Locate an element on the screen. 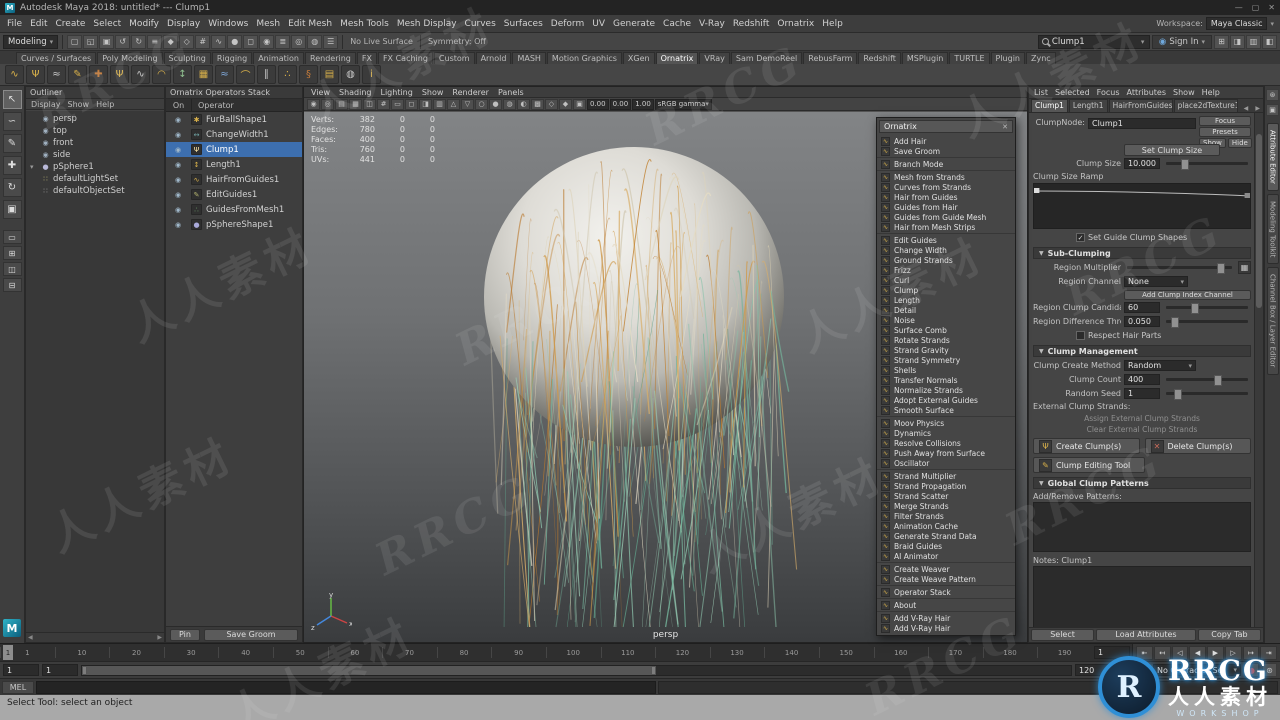 This screenshot has height=720, width=1280. menu-item: File is located at coordinates (14, 24).